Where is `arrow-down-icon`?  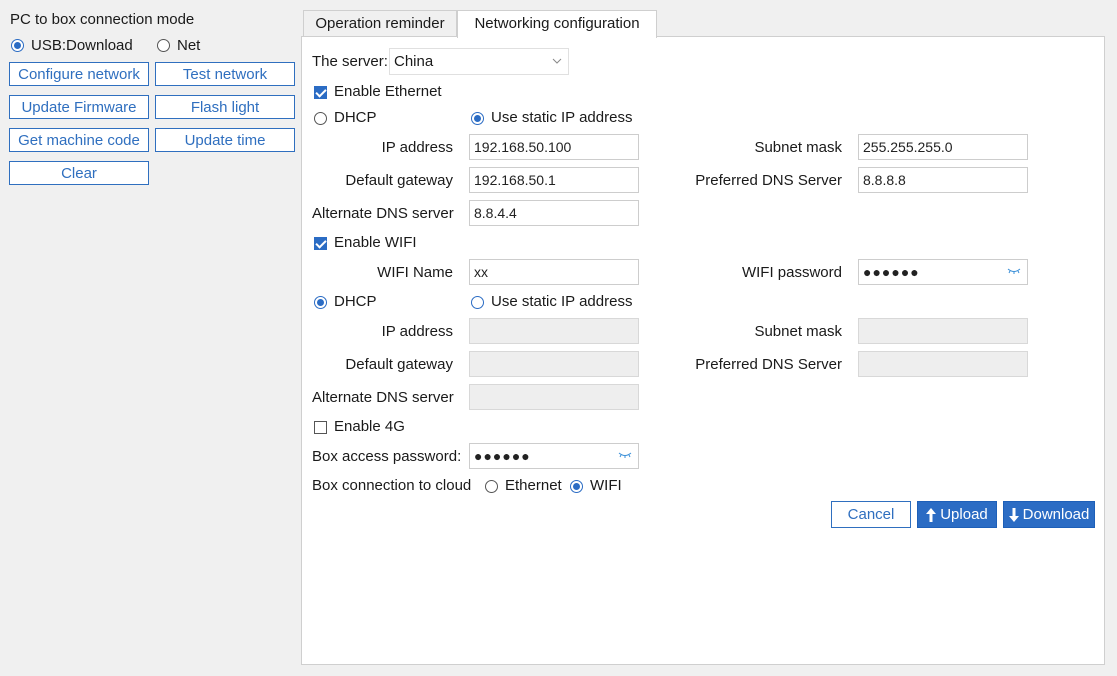
arrow-down-icon is located at coordinates (1013, 515).